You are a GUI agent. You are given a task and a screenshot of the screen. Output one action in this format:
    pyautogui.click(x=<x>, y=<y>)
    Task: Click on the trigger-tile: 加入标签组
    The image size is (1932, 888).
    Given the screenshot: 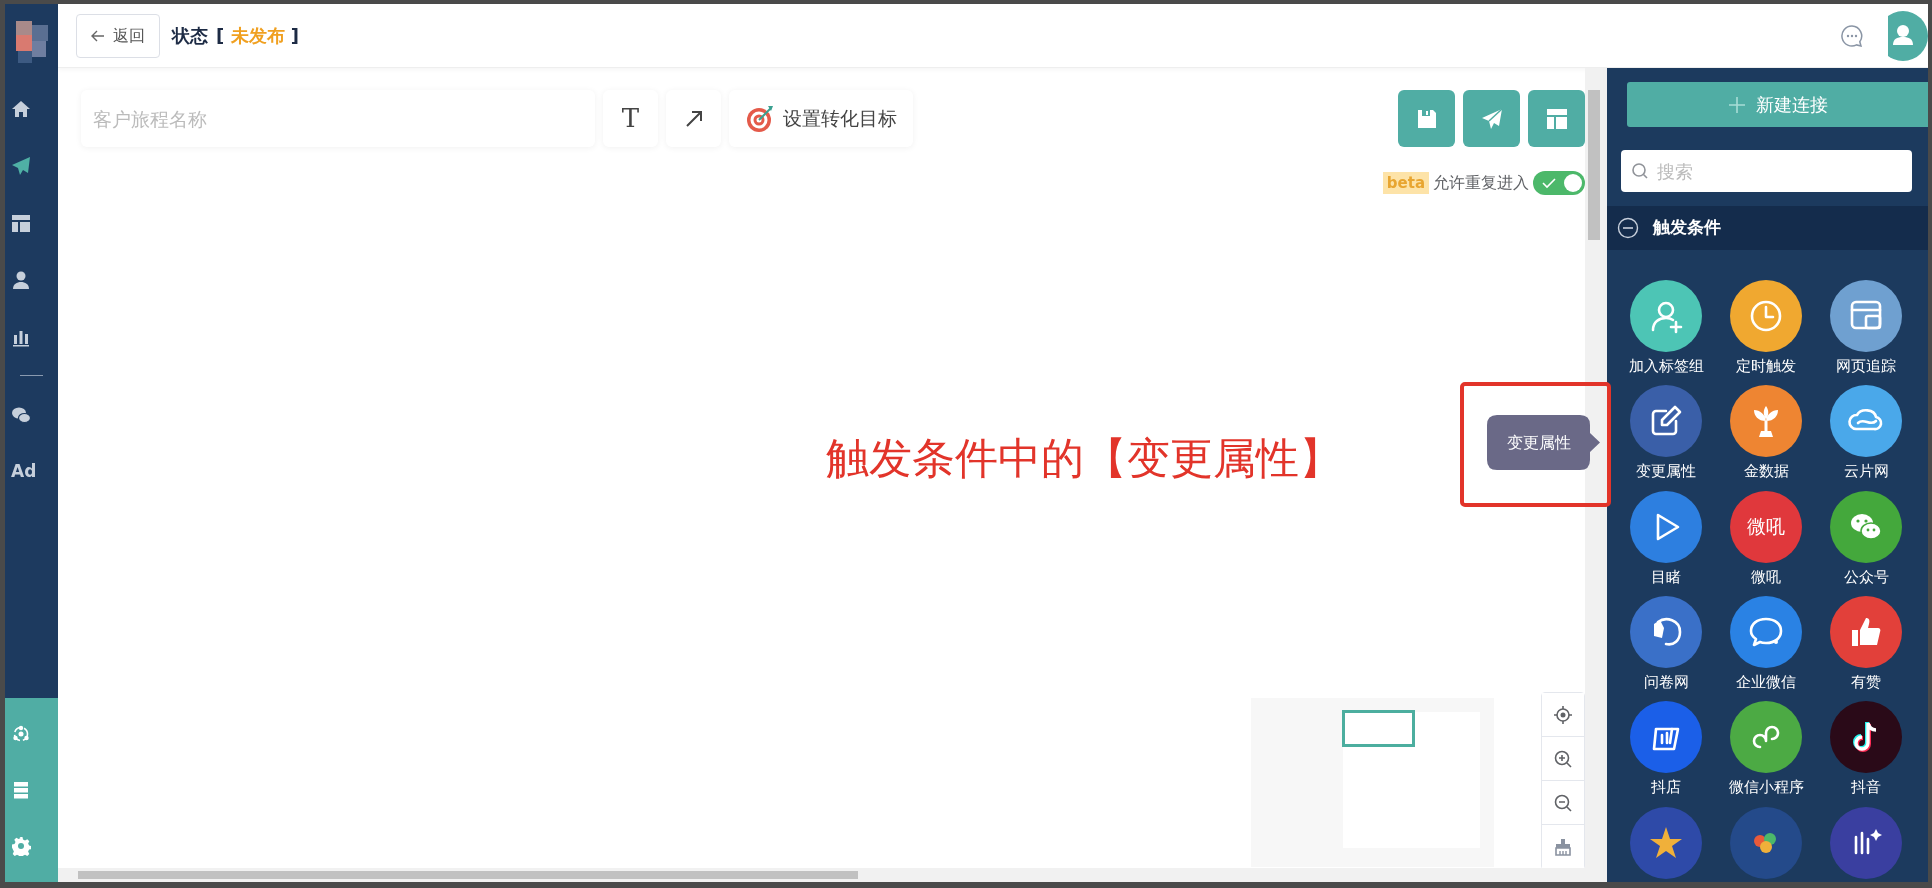 What is the action you would take?
    pyautogui.click(x=1666, y=330)
    